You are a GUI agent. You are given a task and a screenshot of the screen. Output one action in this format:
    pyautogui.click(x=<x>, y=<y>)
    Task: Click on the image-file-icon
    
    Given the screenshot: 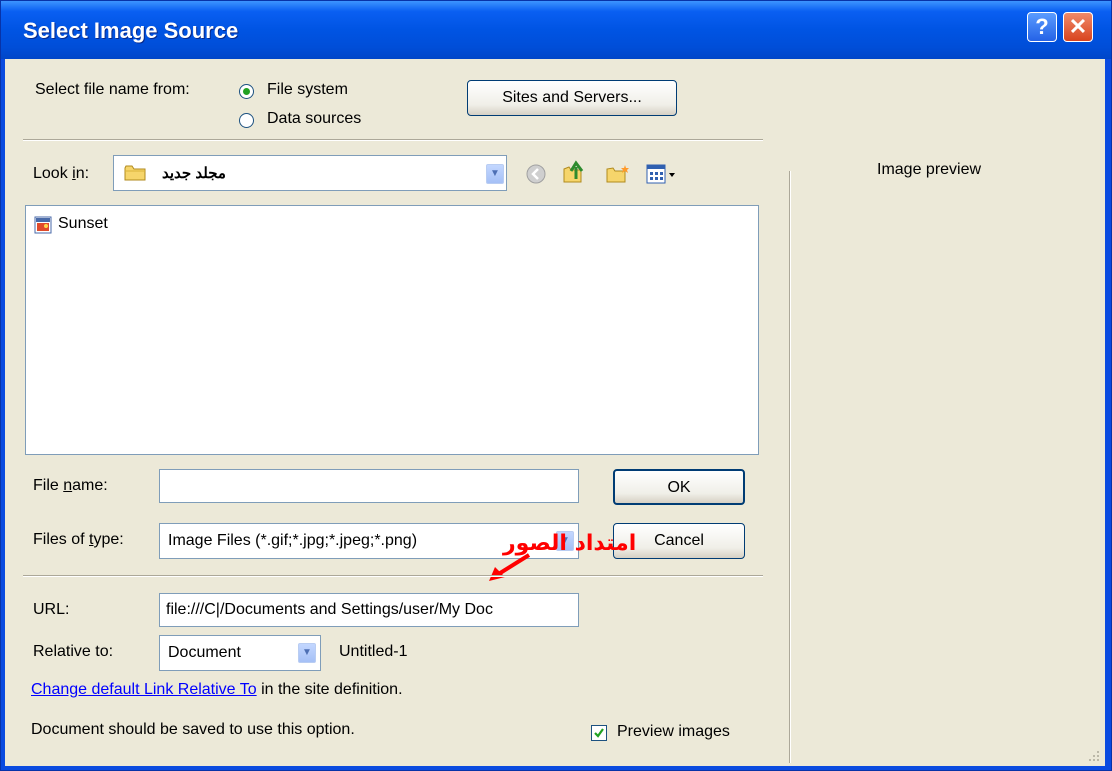 What is the action you would take?
    pyautogui.click(x=43, y=225)
    